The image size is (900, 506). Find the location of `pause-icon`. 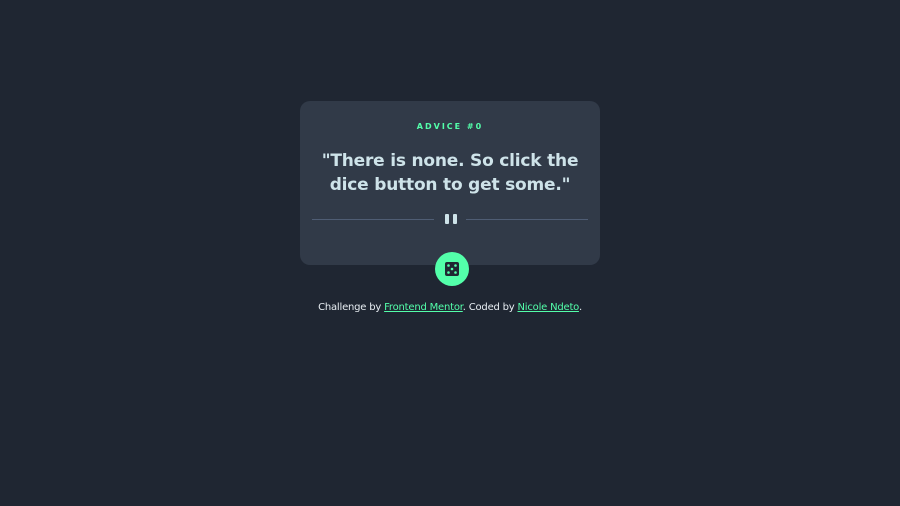

pause-icon is located at coordinates (451, 219).